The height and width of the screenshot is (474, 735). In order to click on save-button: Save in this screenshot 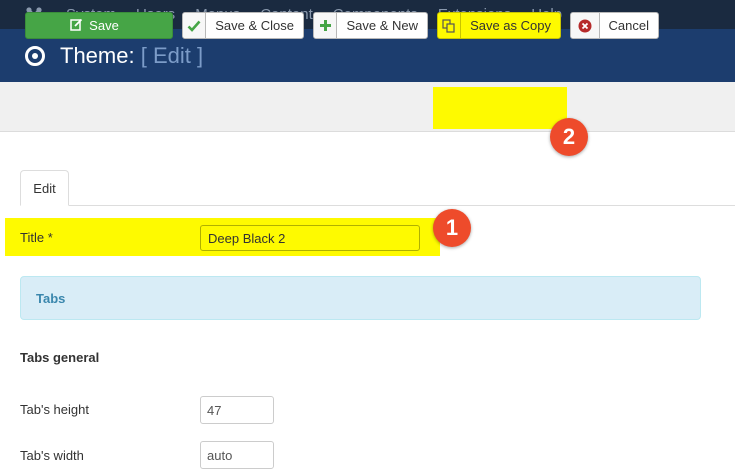, I will do `click(99, 25)`.